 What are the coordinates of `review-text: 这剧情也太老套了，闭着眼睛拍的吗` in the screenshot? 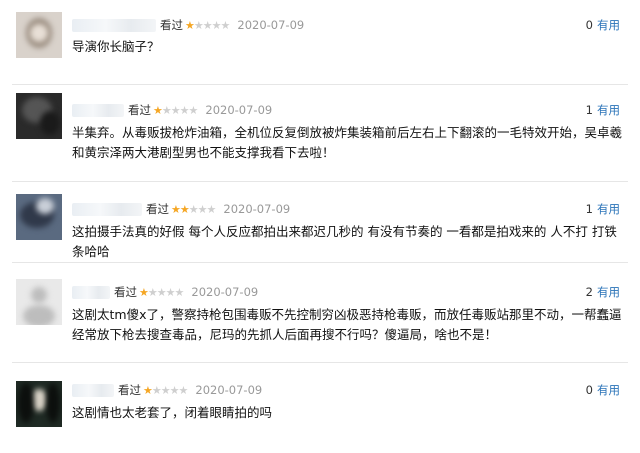 It's located at (172, 412).